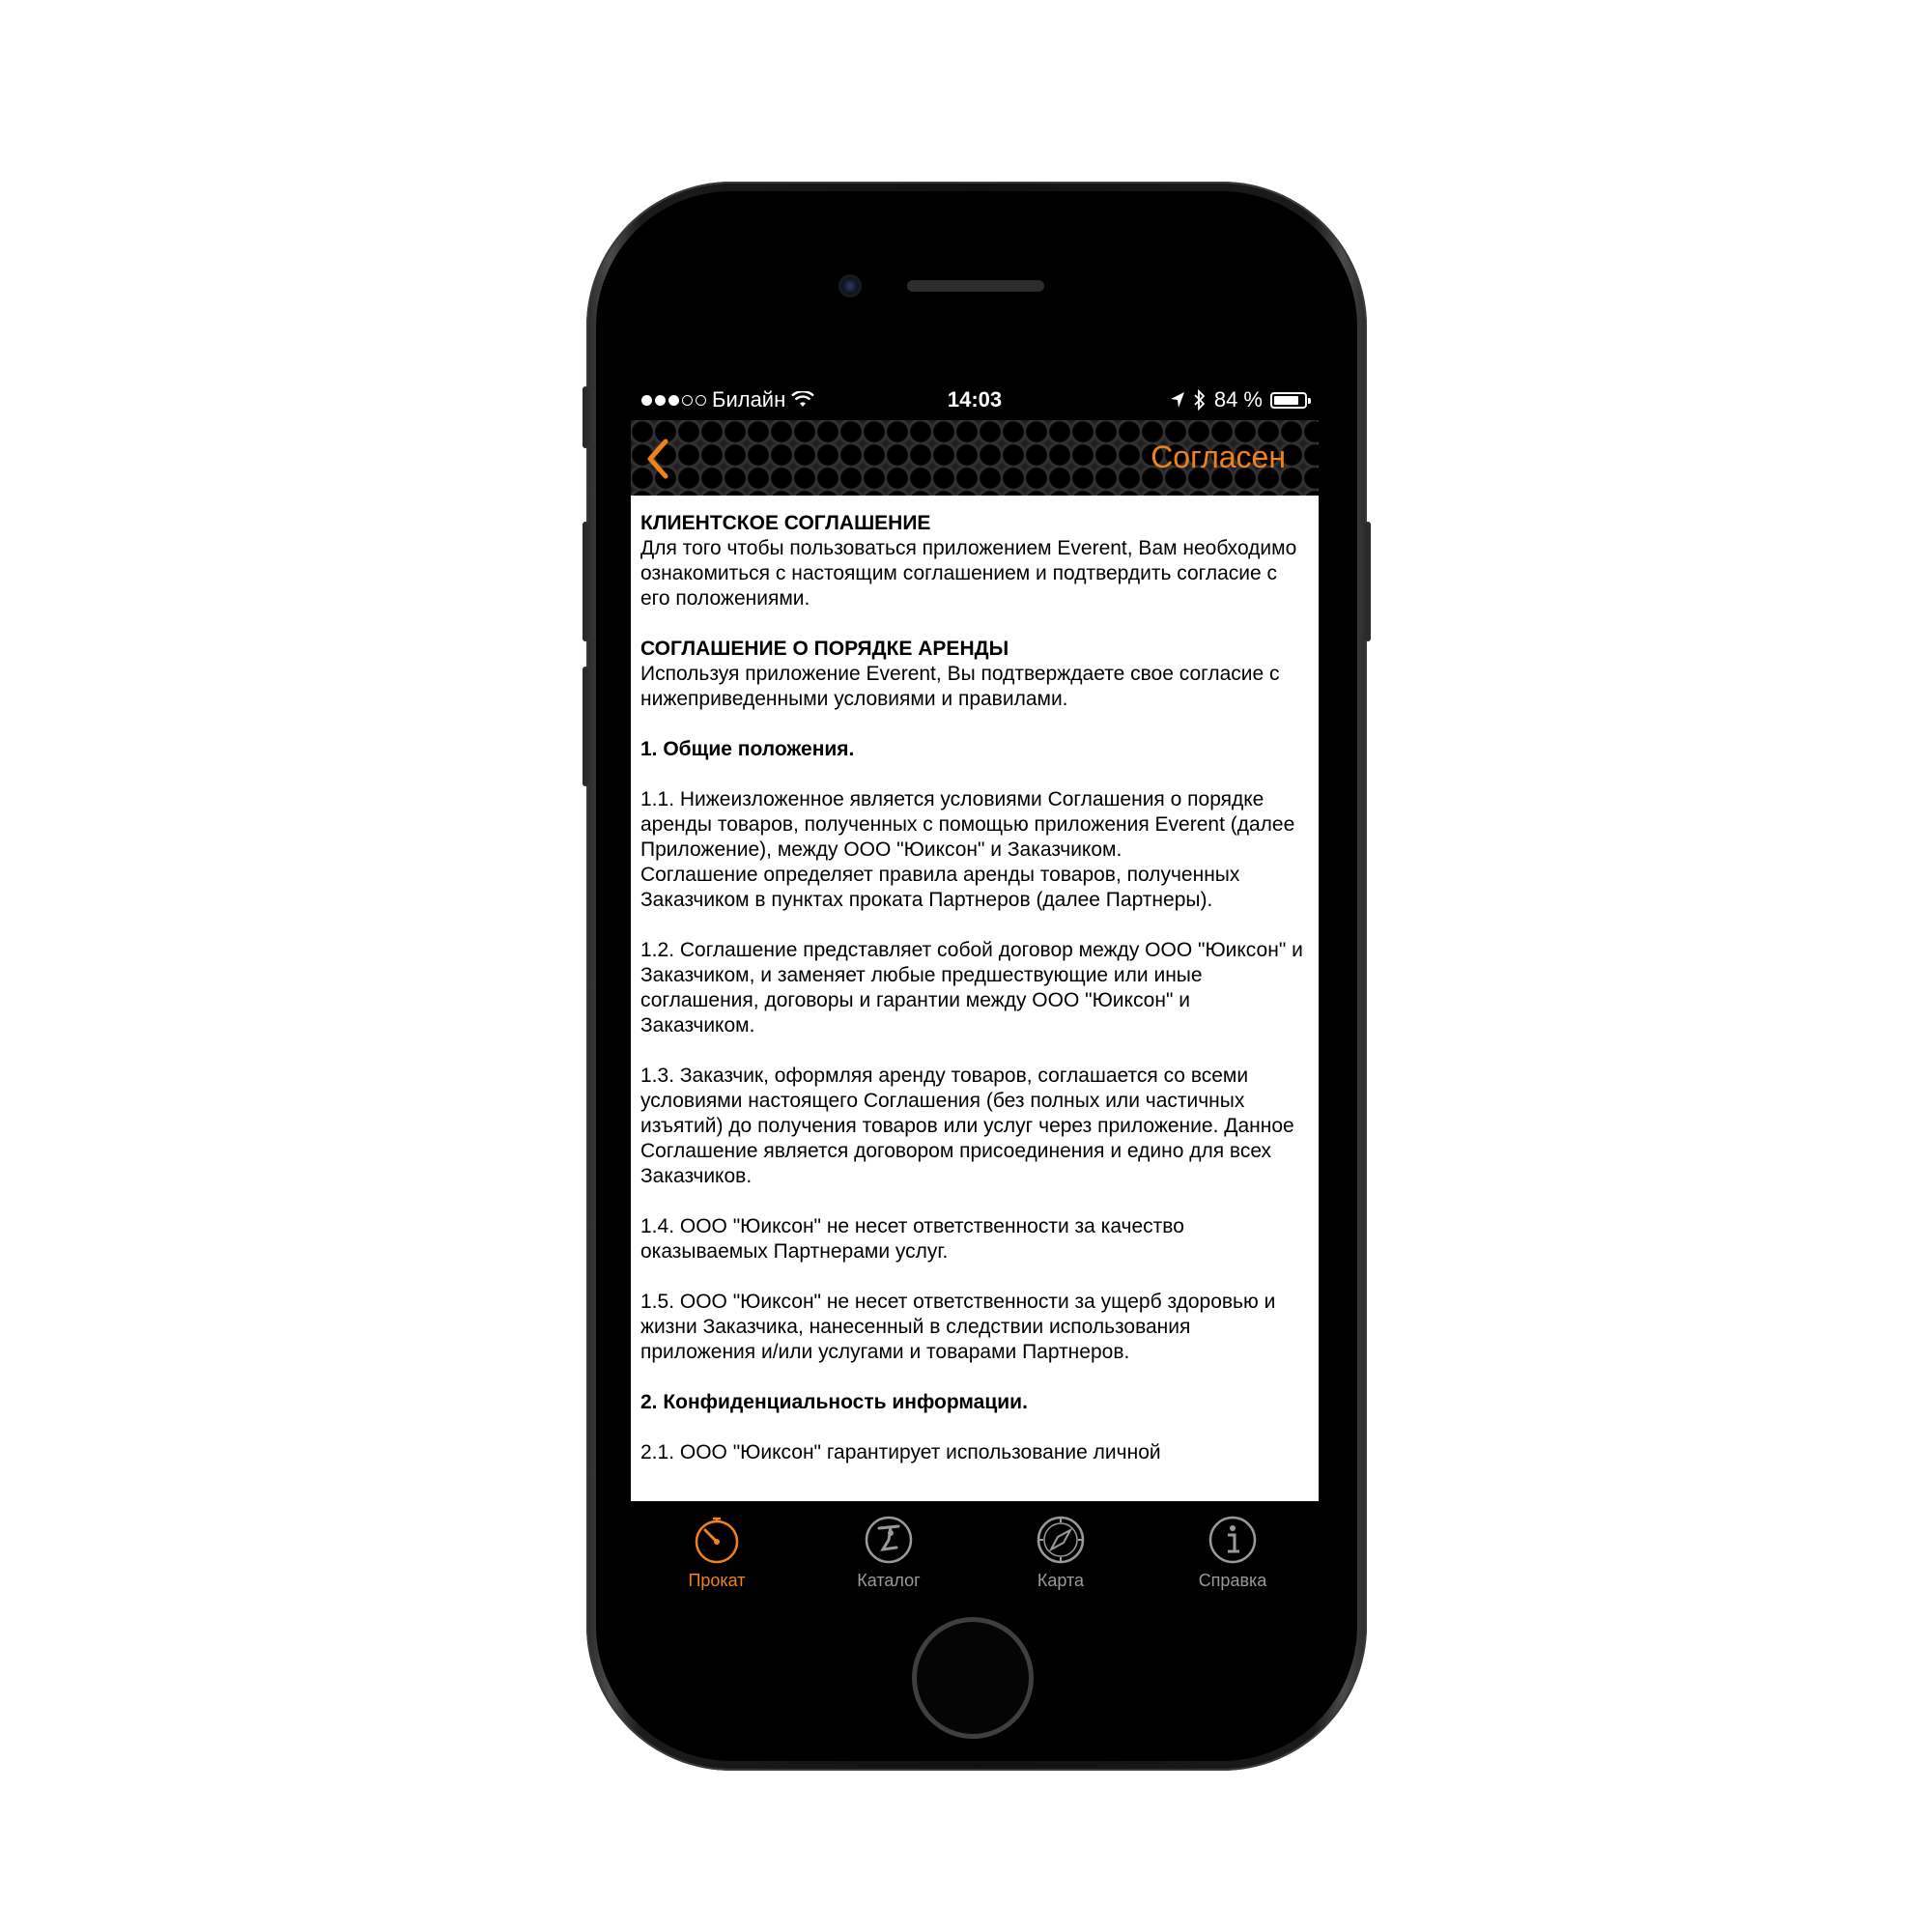  Describe the element at coordinates (1177, 400) in the screenshot. I see `location-arrow-icon` at that location.